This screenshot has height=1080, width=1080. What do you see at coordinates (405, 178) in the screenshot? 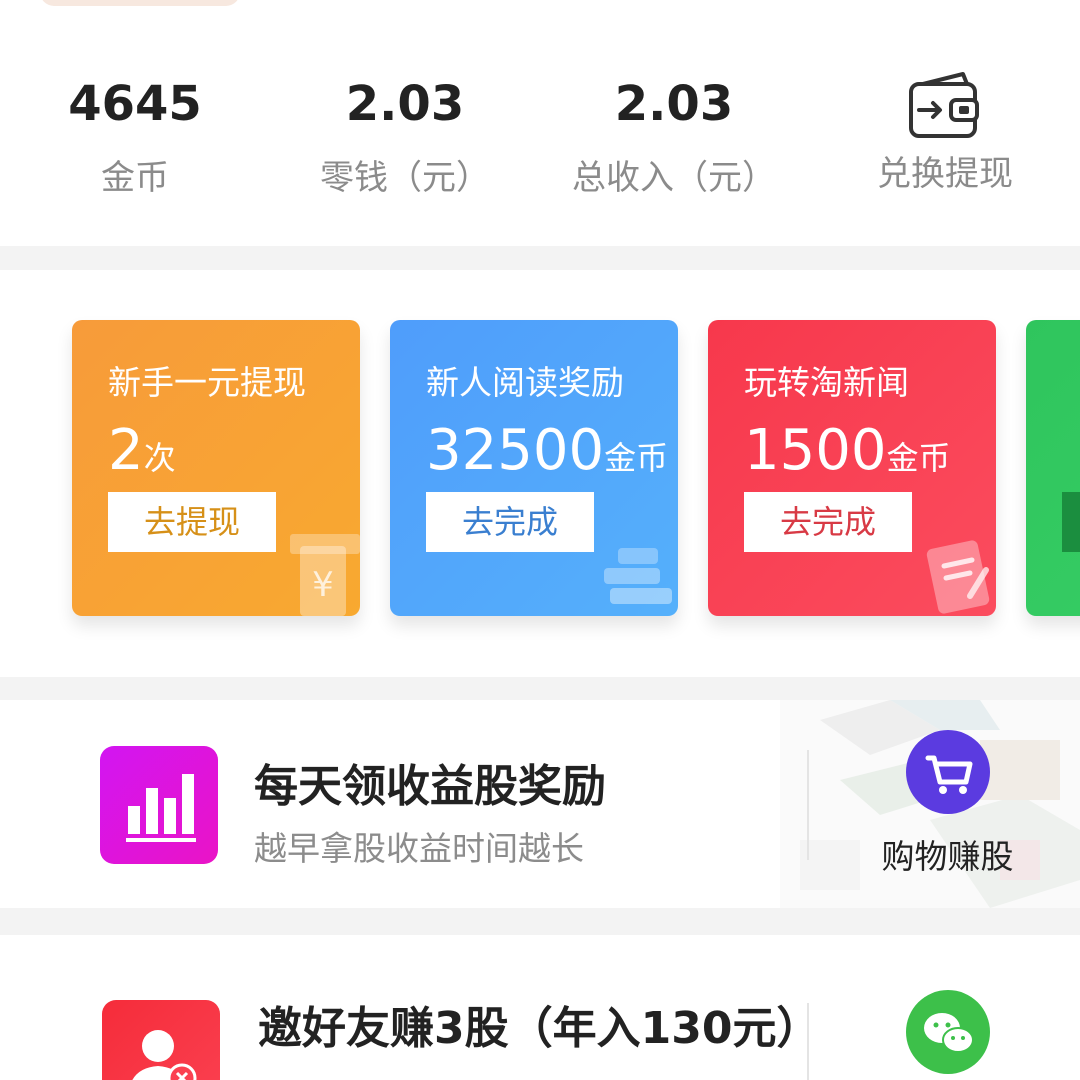
I see `stat-label: 零钱（元）` at bounding box center [405, 178].